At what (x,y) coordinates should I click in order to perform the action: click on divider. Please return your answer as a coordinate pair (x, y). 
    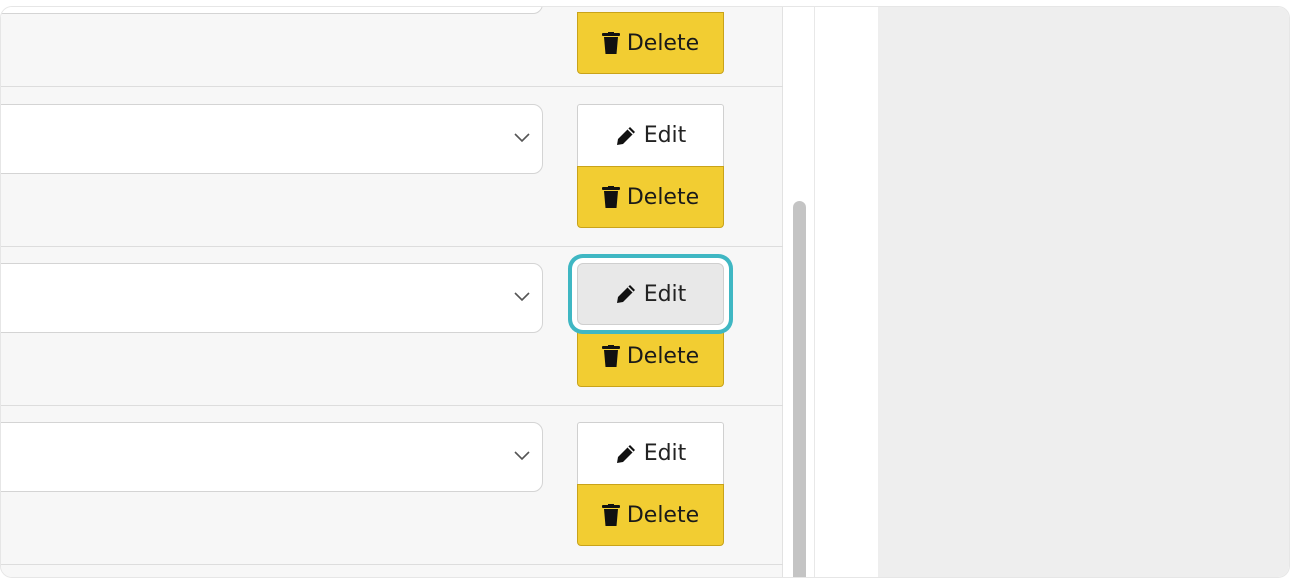
    Looking at the image, I should click on (847, 292).